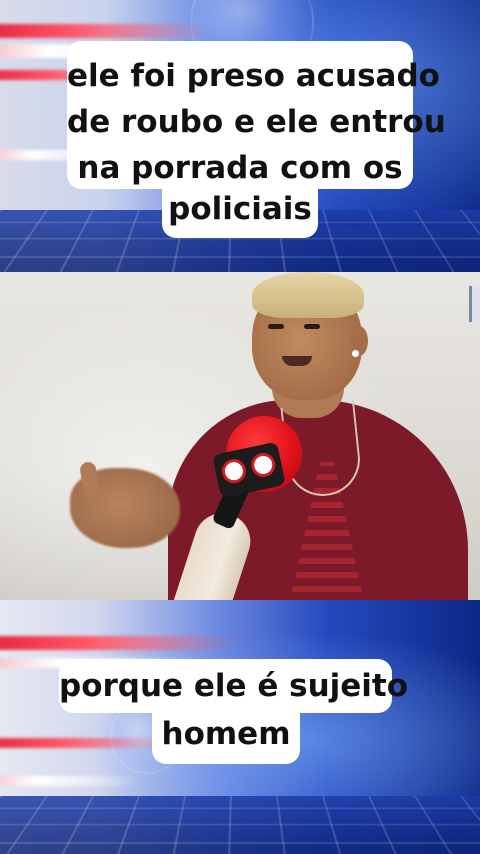  I want to click on bleached-hair, so click(308, 295).